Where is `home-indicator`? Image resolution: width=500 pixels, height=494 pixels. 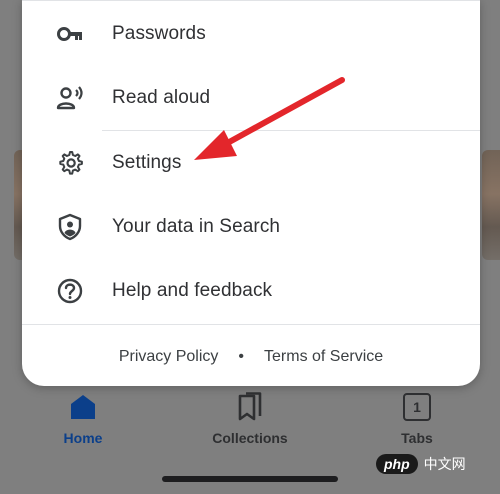
home-indicator is located at coordinates (250, 479).